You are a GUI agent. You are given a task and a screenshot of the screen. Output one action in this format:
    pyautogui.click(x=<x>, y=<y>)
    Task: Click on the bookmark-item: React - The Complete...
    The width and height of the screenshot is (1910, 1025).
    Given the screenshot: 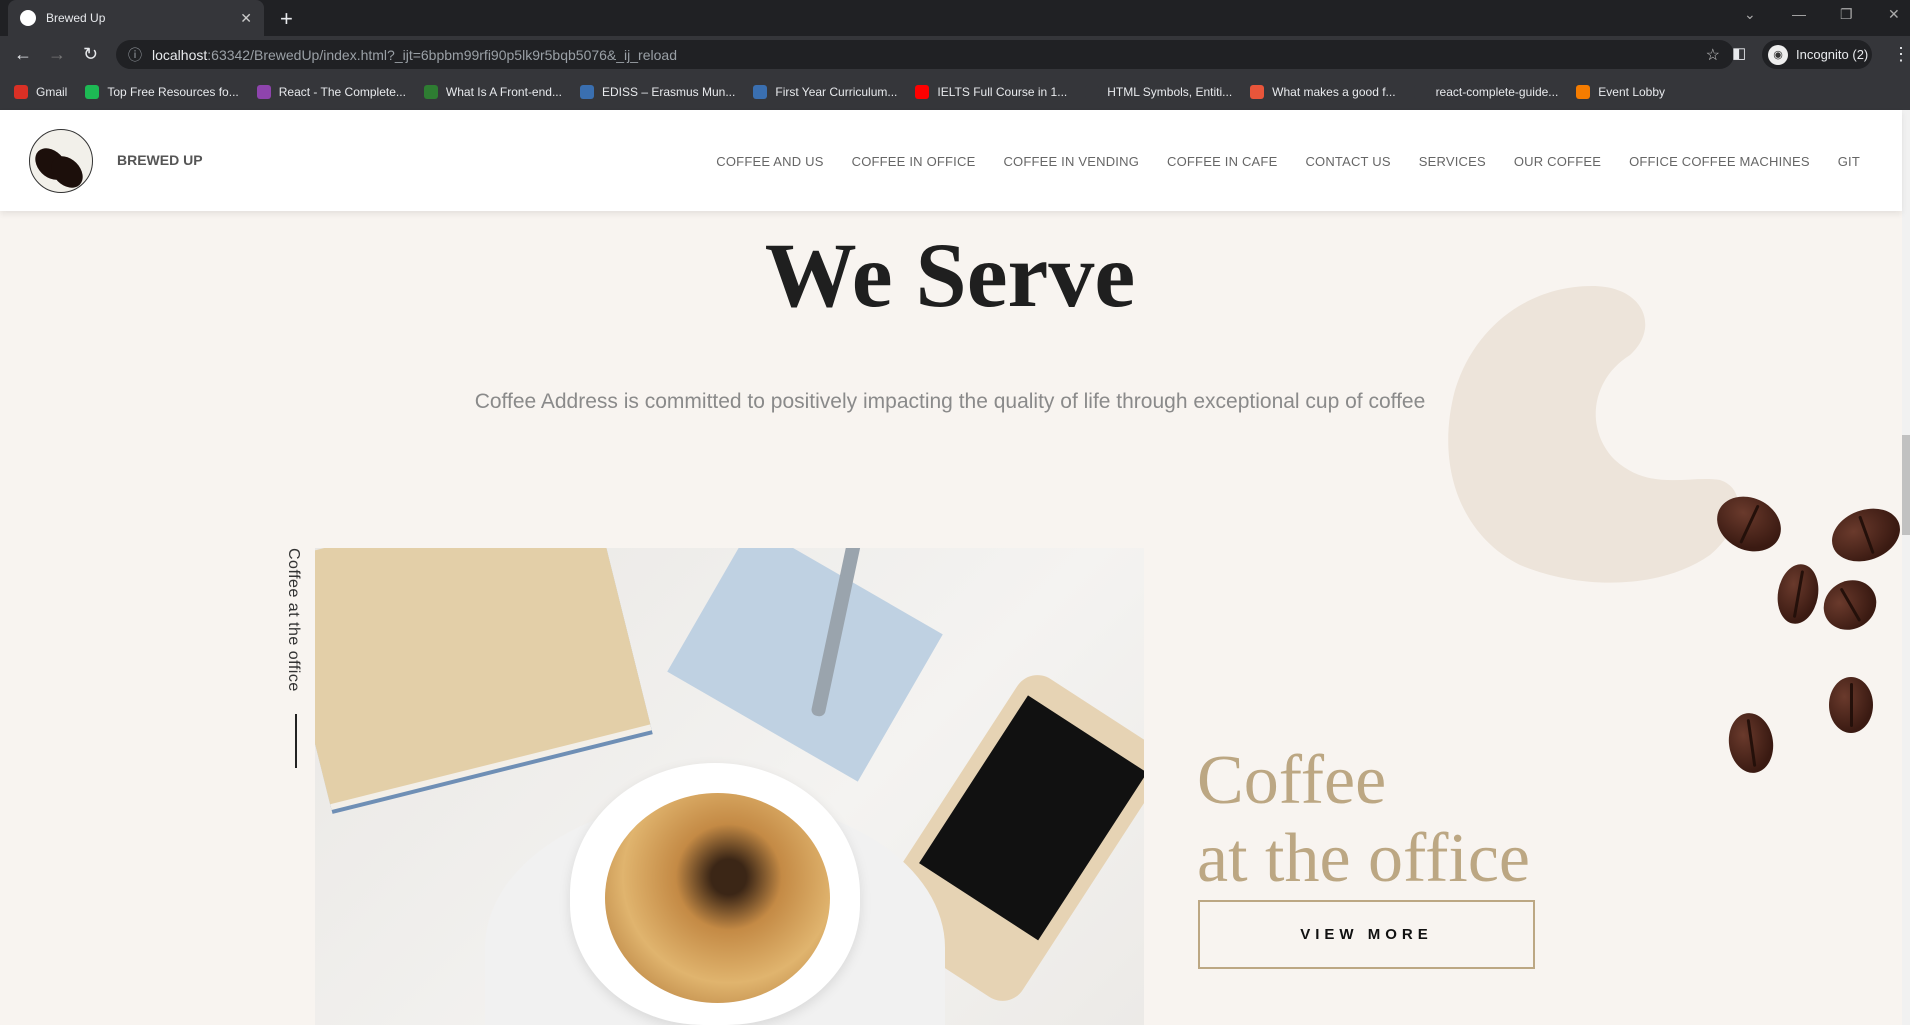 What is the action you would take?
    pyautogui.click(x=331, y=91)
    